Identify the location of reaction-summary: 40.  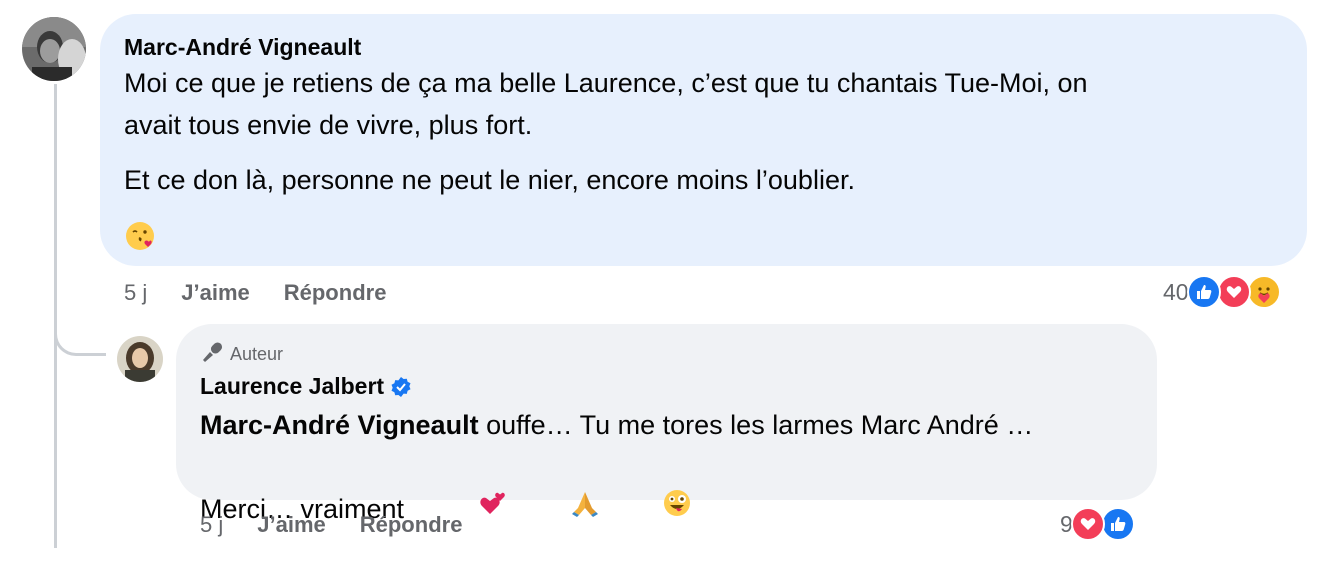
(1222, 292).